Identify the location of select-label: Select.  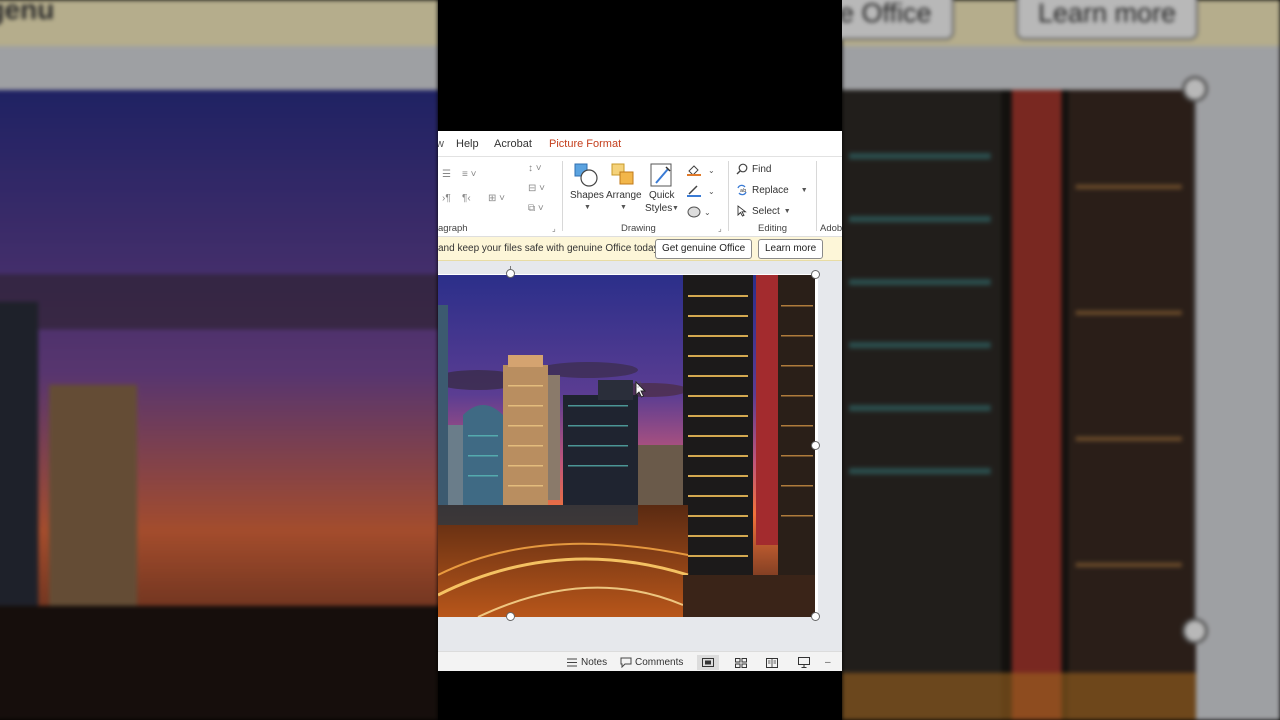
(766, 211).